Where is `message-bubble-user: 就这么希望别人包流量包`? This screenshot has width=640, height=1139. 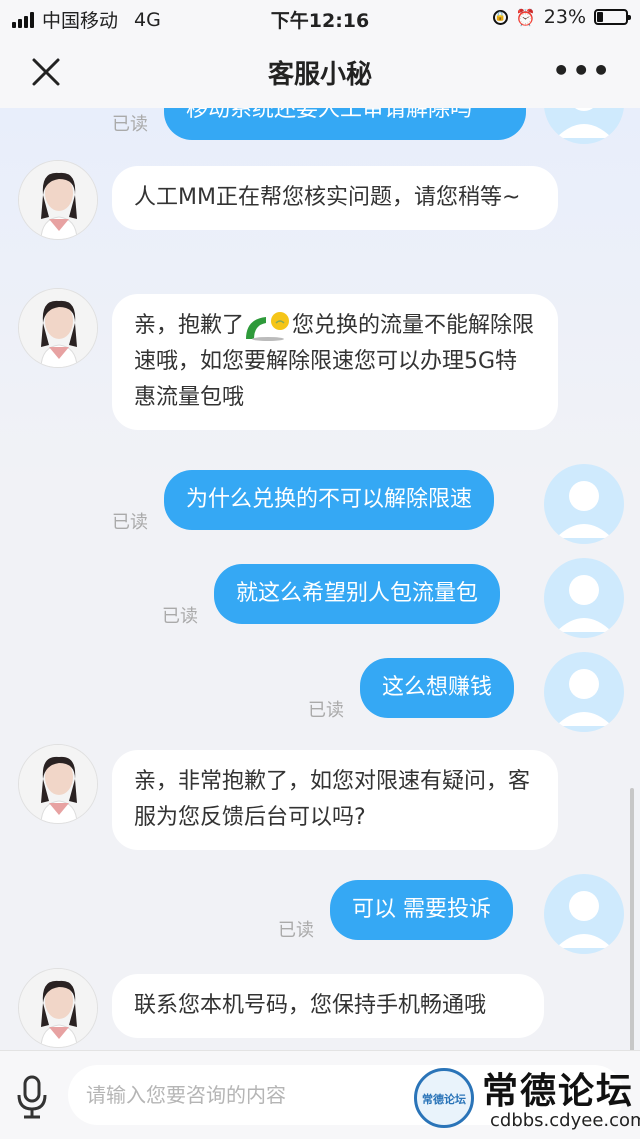 message-bubble-user: 就这么希望别人包流量包 is located at coordinates (357, 594).